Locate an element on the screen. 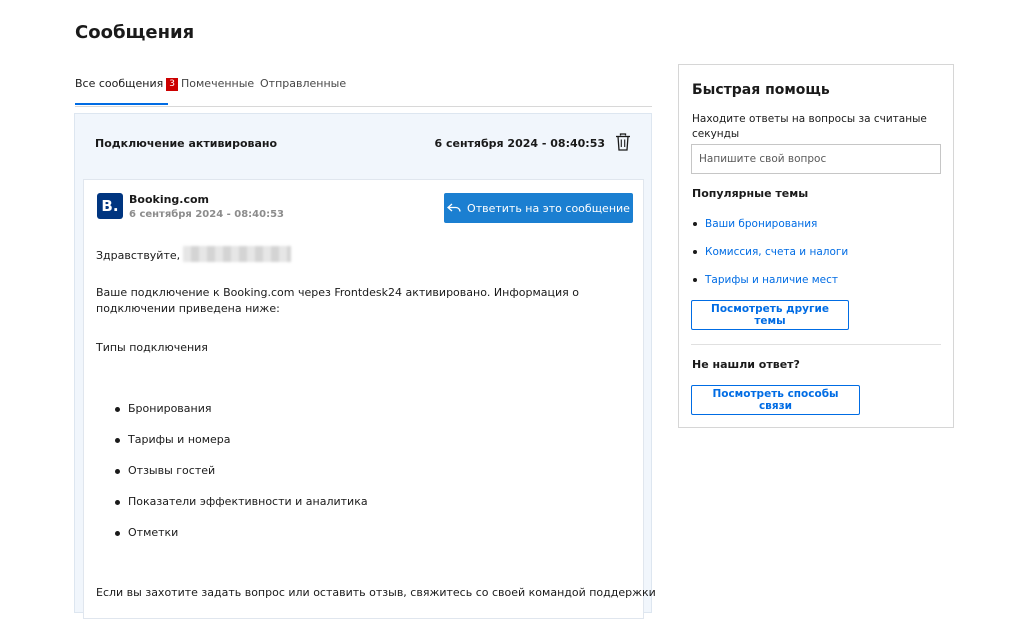  list-item: Комиссия, счета и налоги is located at coordinates (770, 258).